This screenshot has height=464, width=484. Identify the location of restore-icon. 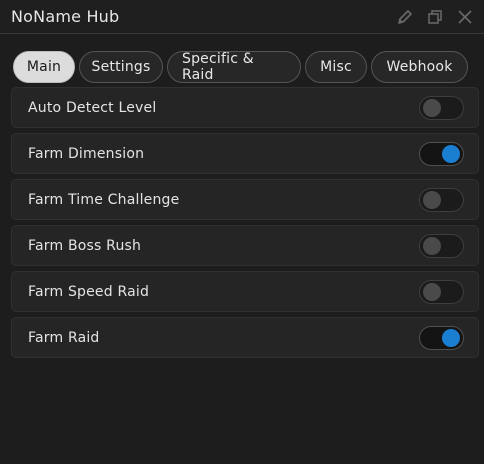
(435, 17).